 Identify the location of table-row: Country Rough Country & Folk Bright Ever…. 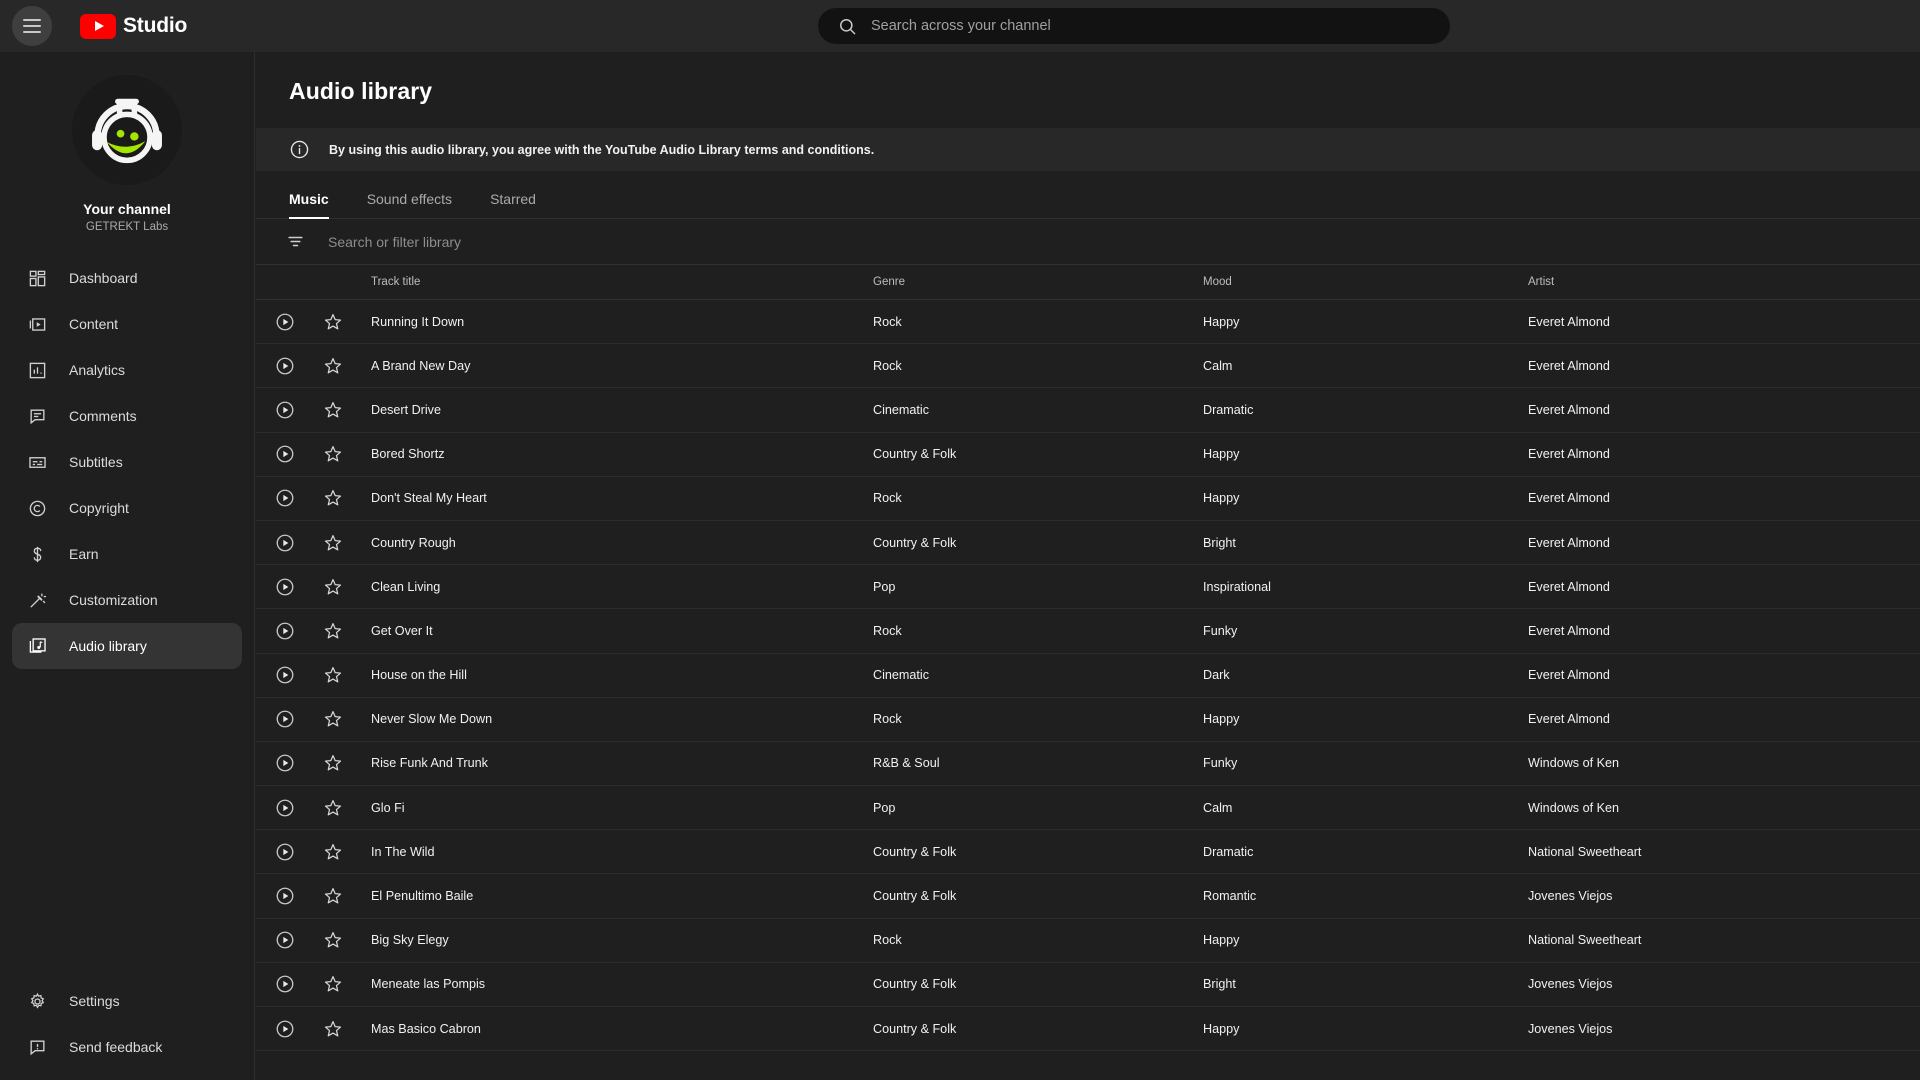
(1088, 543).